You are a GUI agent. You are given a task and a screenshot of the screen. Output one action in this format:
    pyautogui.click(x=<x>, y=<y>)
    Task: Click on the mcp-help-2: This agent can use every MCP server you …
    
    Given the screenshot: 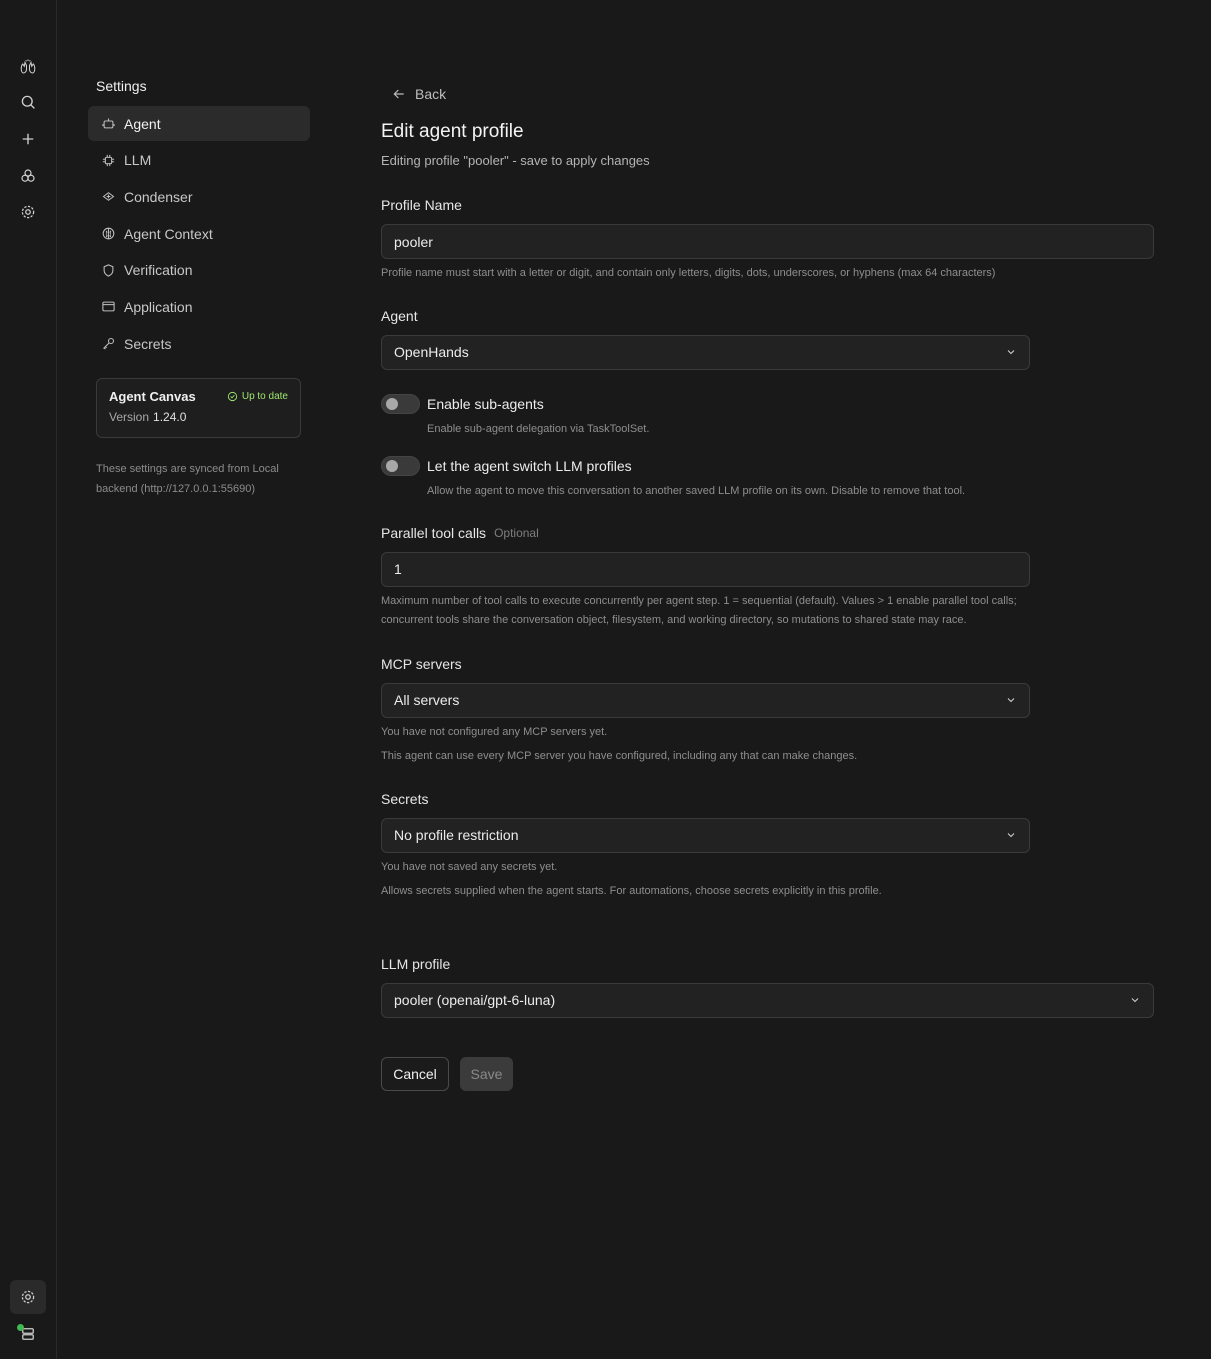 What is the action you would take?
    pyautogui.click(x=619, y=756)
    